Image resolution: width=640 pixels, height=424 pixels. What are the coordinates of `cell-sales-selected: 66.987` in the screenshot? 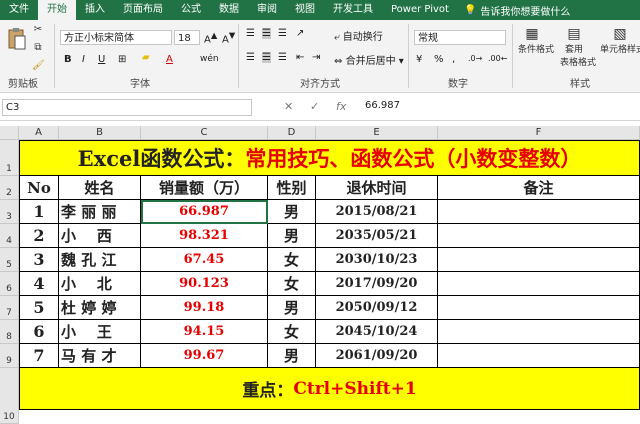 It's located at (204, 212).